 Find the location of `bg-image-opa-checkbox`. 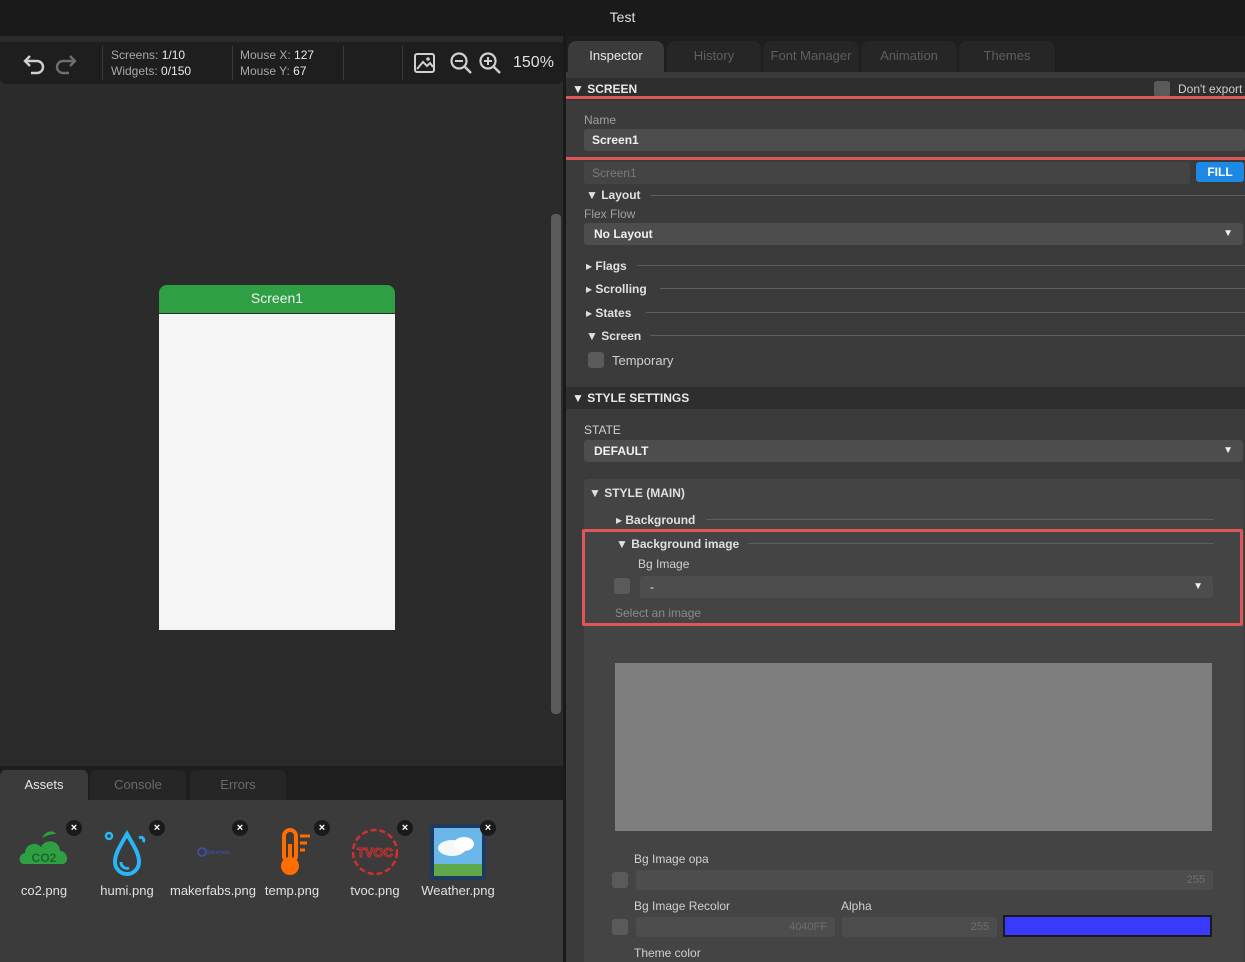

bg-image-opa-checkbox is located at coordinates (620, 880).